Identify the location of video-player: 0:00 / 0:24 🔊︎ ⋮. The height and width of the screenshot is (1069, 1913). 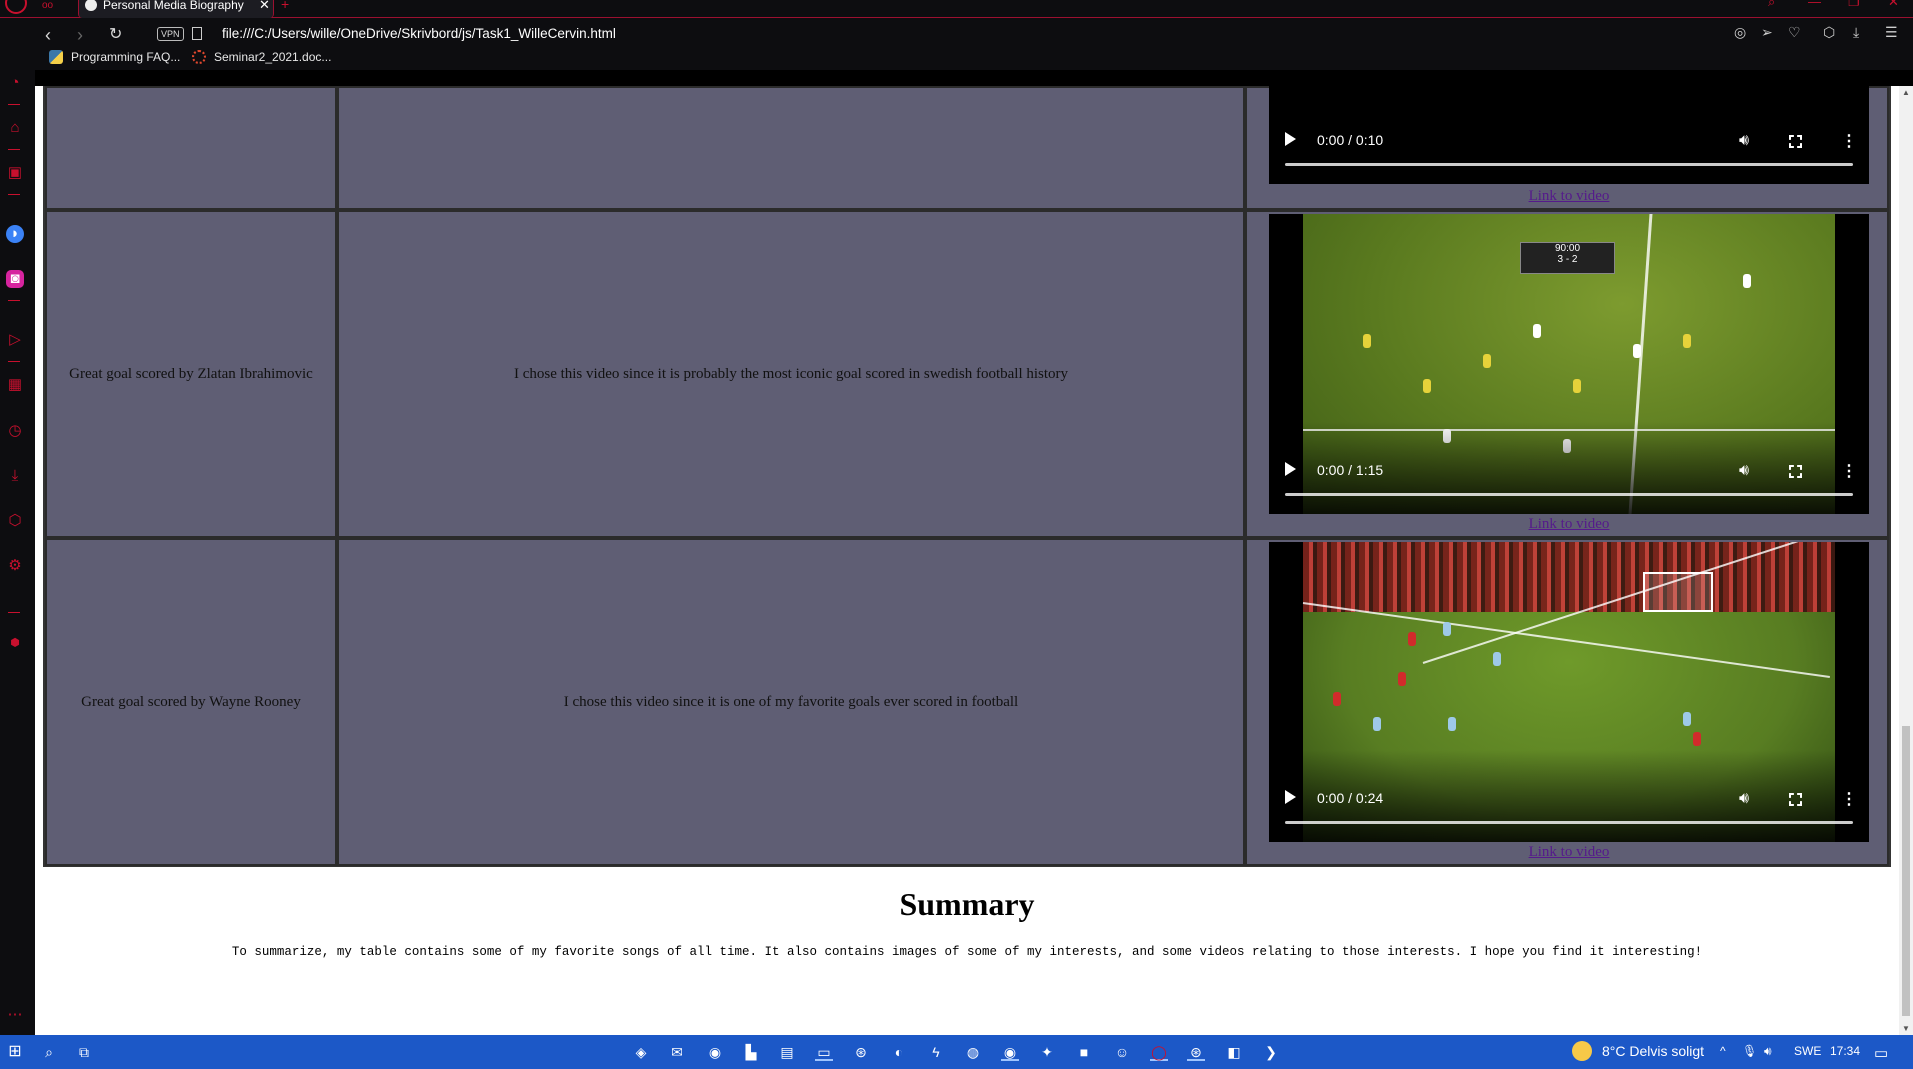
(1569, 692).